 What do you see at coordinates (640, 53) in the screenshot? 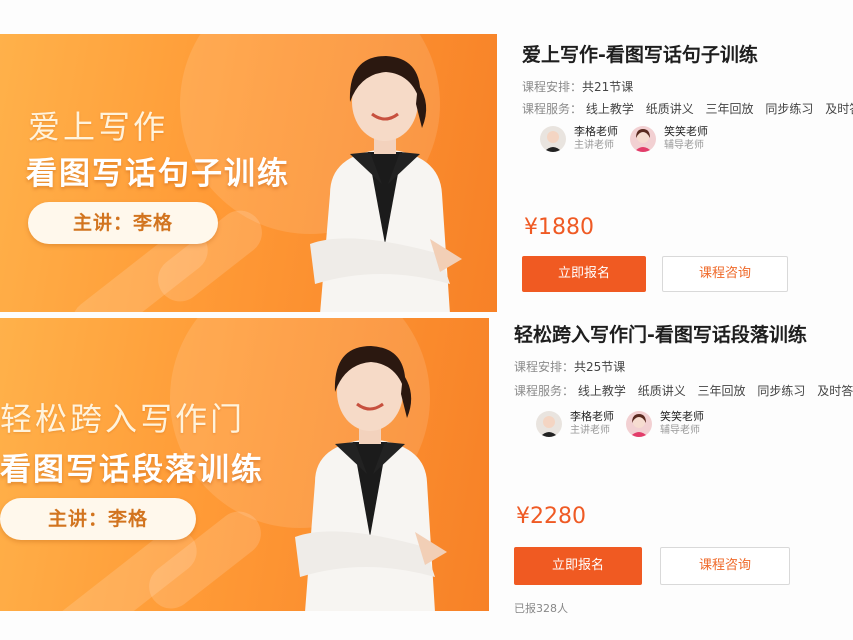
I see `course-title: 爱上写作-看图写话句子训练` at bounding box center [640, 53].